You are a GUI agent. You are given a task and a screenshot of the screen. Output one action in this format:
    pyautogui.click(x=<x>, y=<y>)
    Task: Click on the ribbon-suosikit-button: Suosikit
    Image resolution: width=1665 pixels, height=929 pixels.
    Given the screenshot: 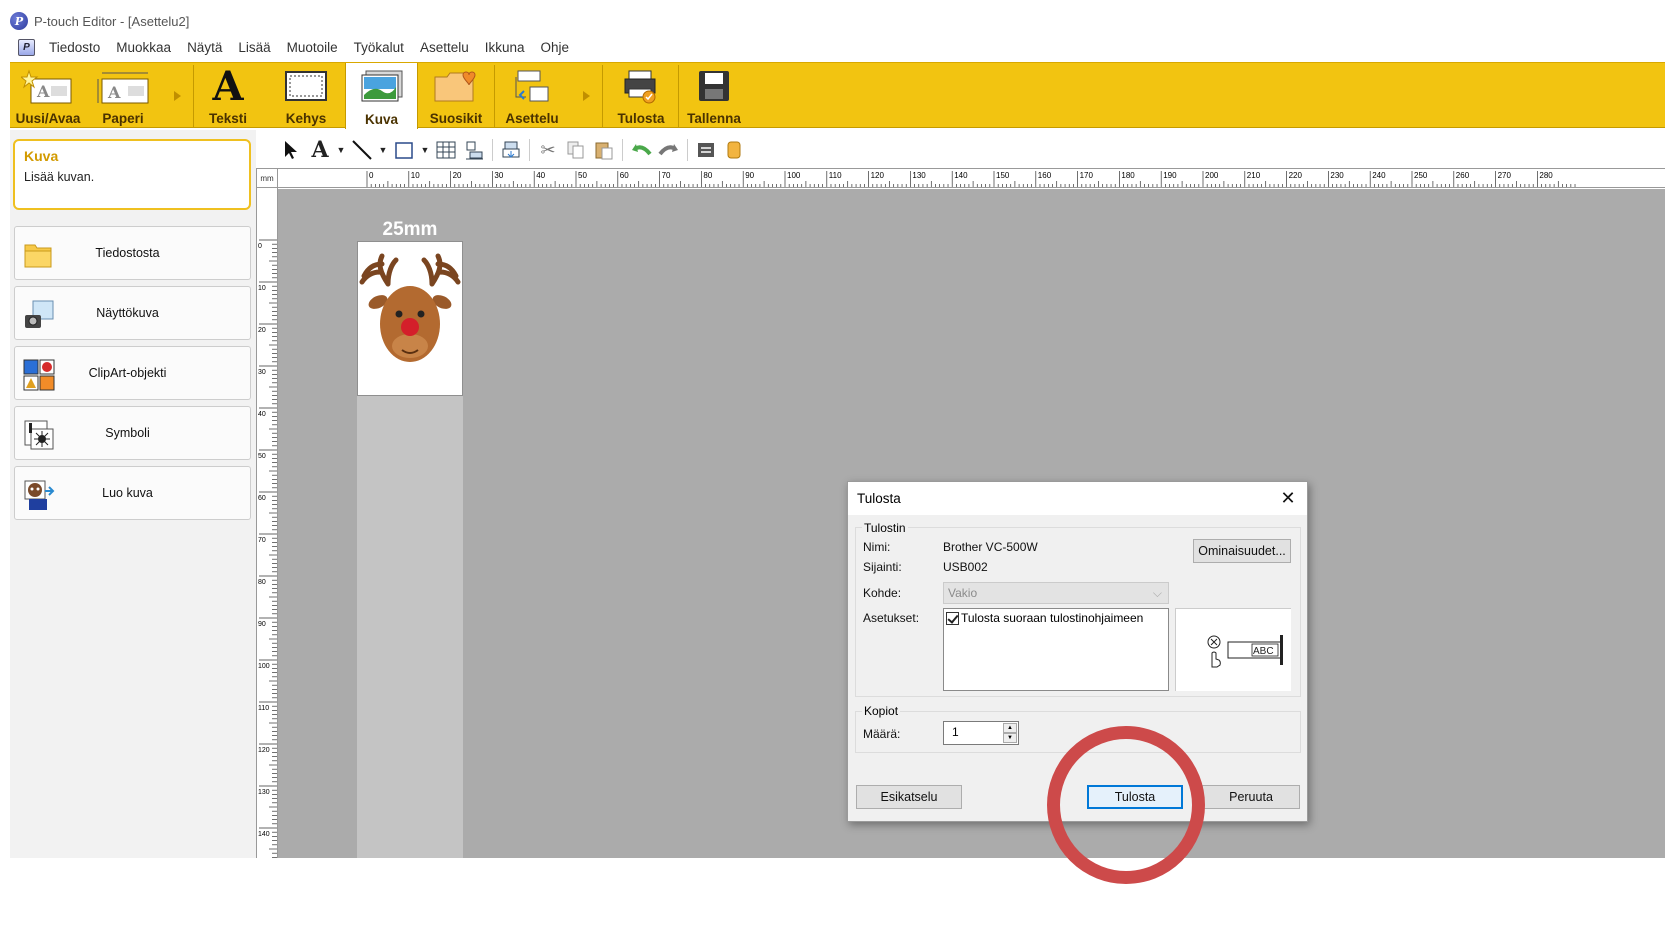 What is the action you would take?
    pyautogui.click(x=456, y=95)
    